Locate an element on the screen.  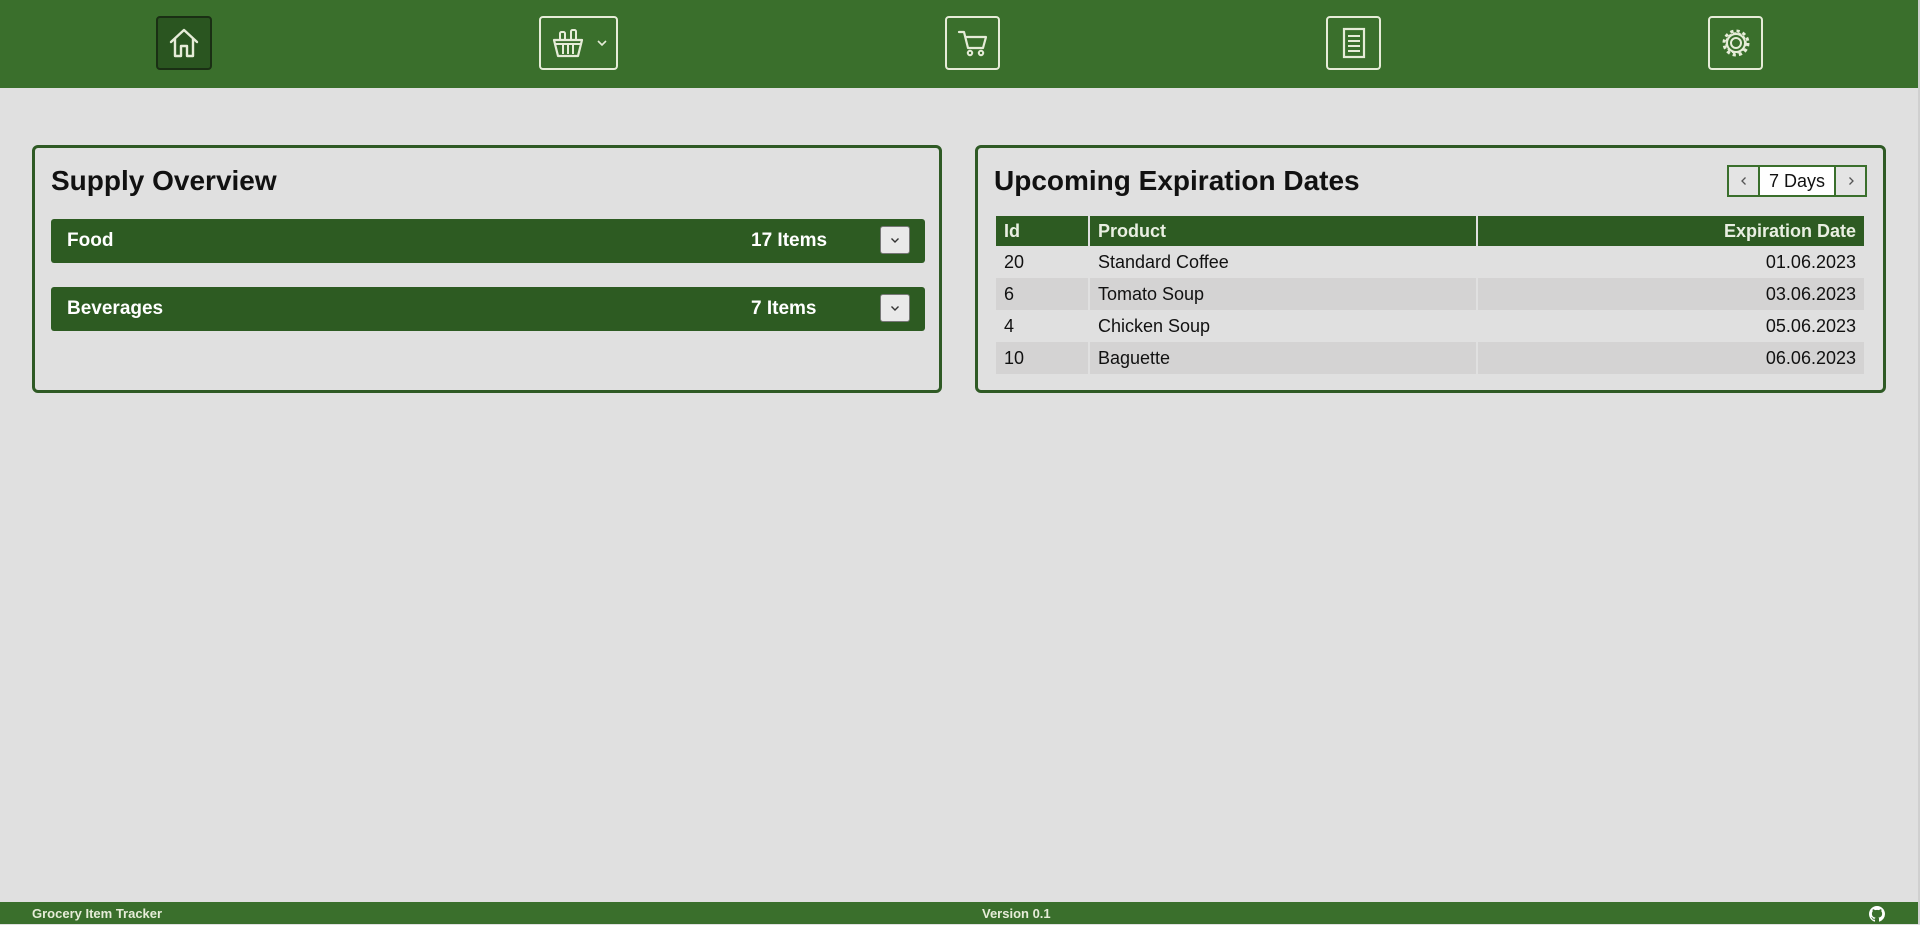
period-prev-button is located at coordinates (1744, 181).